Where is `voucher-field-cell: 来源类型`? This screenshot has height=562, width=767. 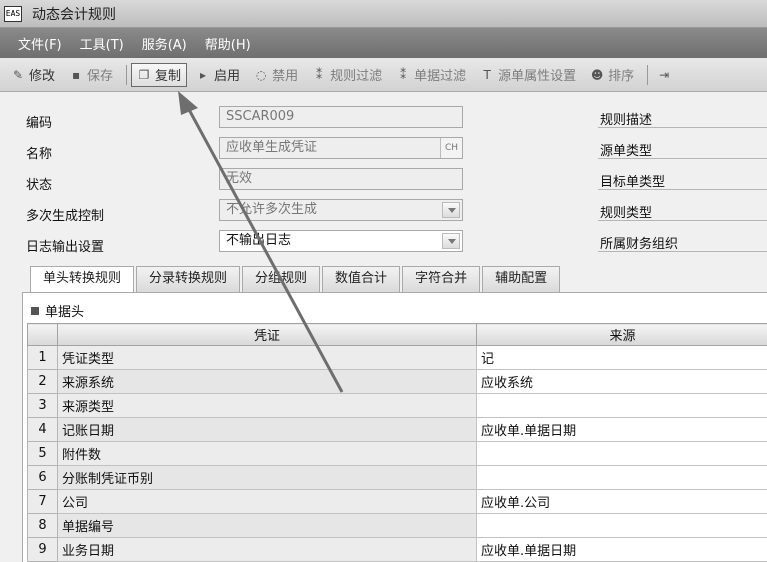
voucher-field-cell: 来源类型 is located at coordinates (267, 405).